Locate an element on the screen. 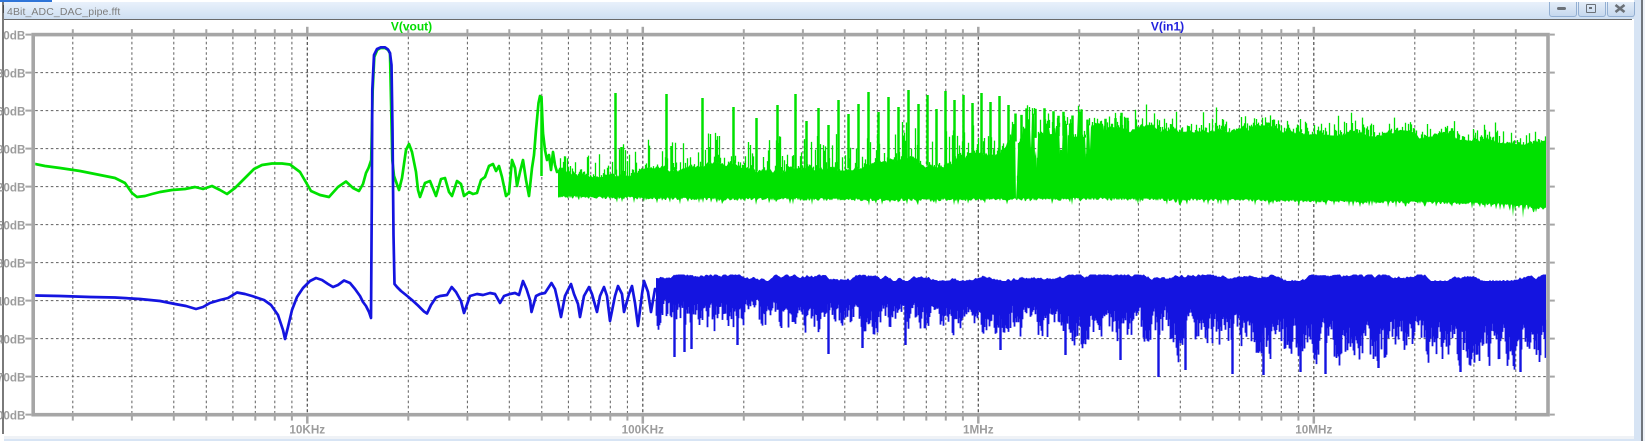 Image resolution: width=1645 pixels, height=441 pixels. svg-text: -120dB is located at coordinates (12, 187).